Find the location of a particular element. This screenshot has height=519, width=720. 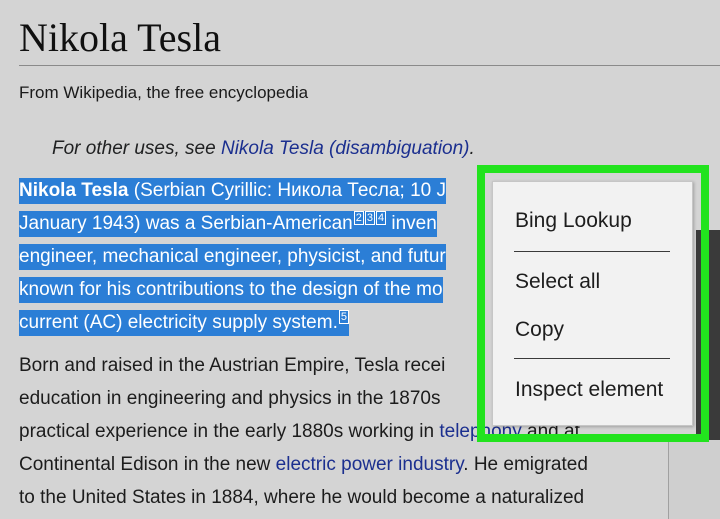

disambiguation-link: Nikola Tesla (disambiguation) is located at coordinates (345, 148).